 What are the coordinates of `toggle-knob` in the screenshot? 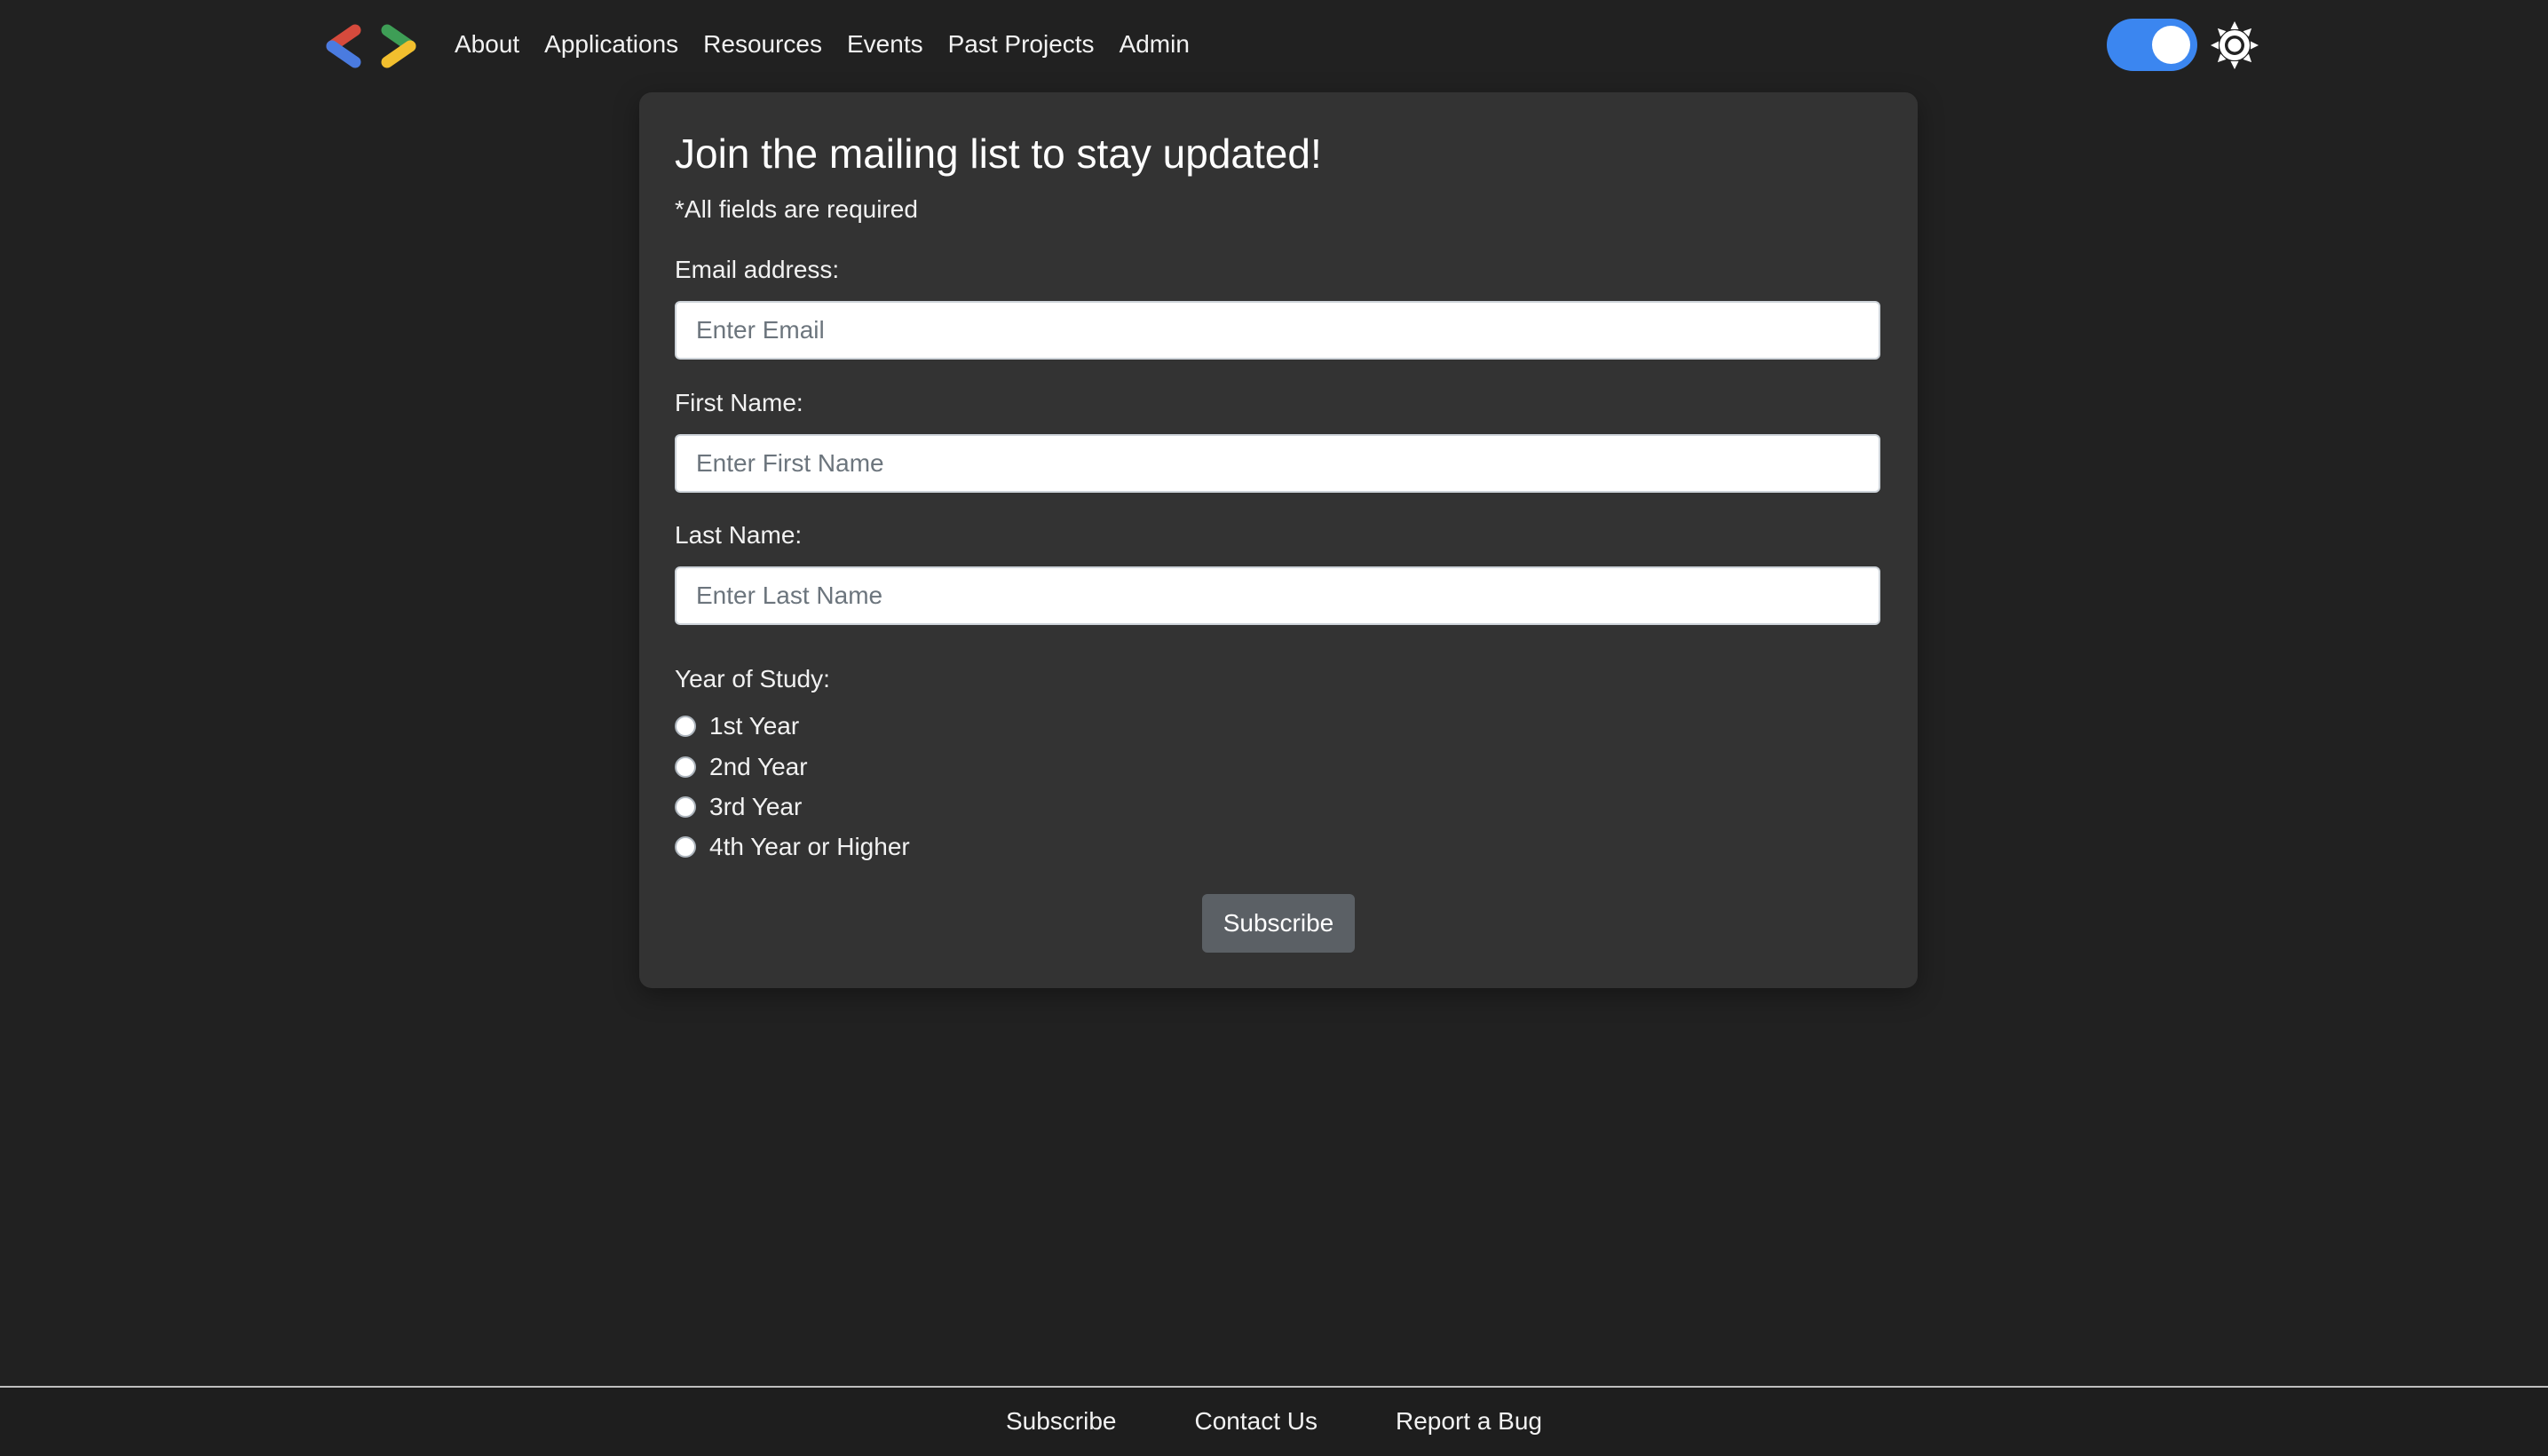 It's located at (2171, 45).